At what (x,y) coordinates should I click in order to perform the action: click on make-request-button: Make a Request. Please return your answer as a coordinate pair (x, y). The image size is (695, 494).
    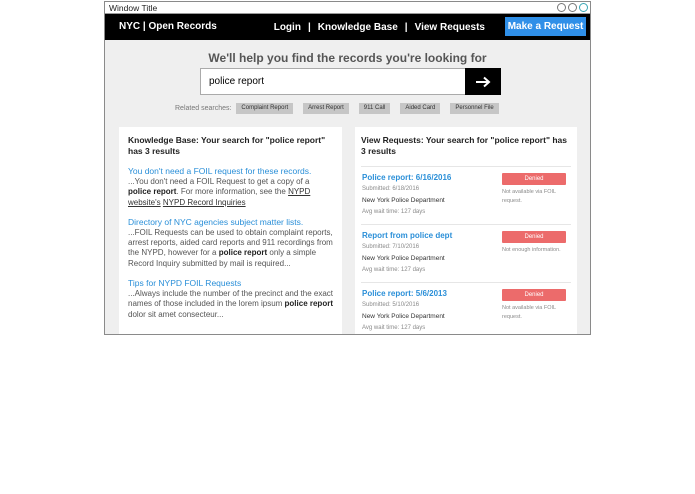
    Looking at the image, I should click on (545, 26).